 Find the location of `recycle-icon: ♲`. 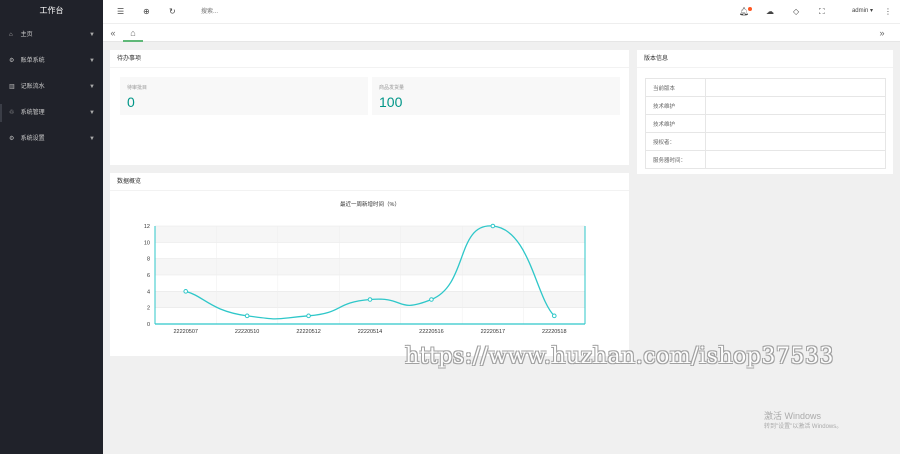

recycle-icon: ♲ is located at coordinates (12, 113).